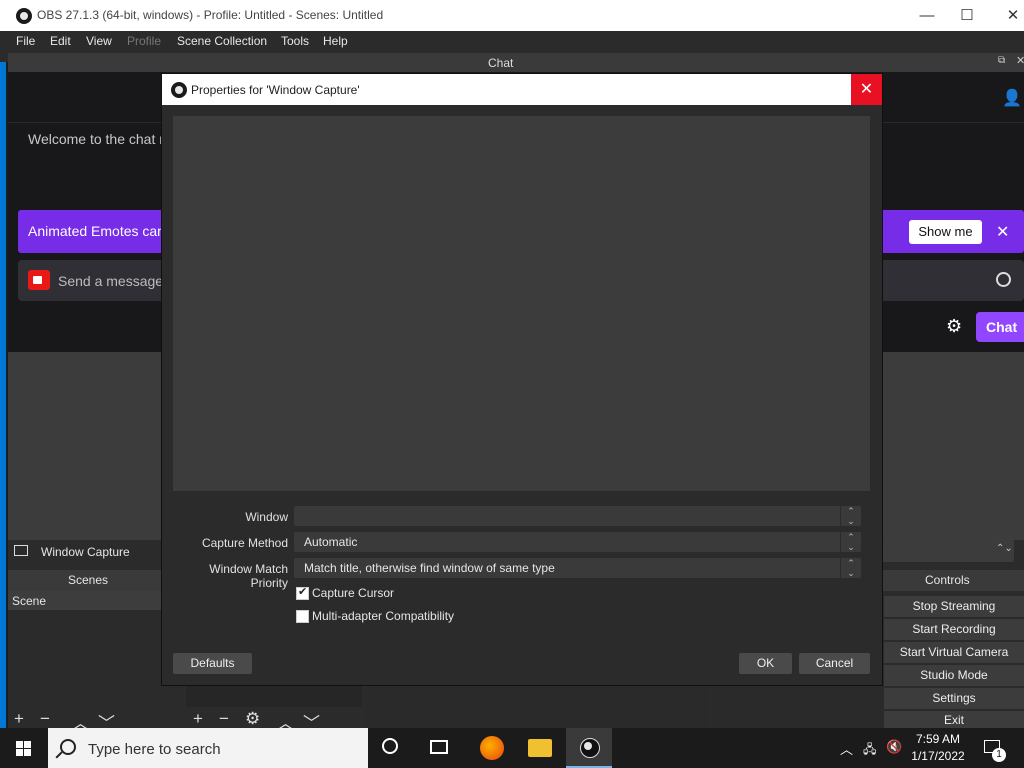  I want to click on volume-muted-icon: 🔇, so click(894, 747).